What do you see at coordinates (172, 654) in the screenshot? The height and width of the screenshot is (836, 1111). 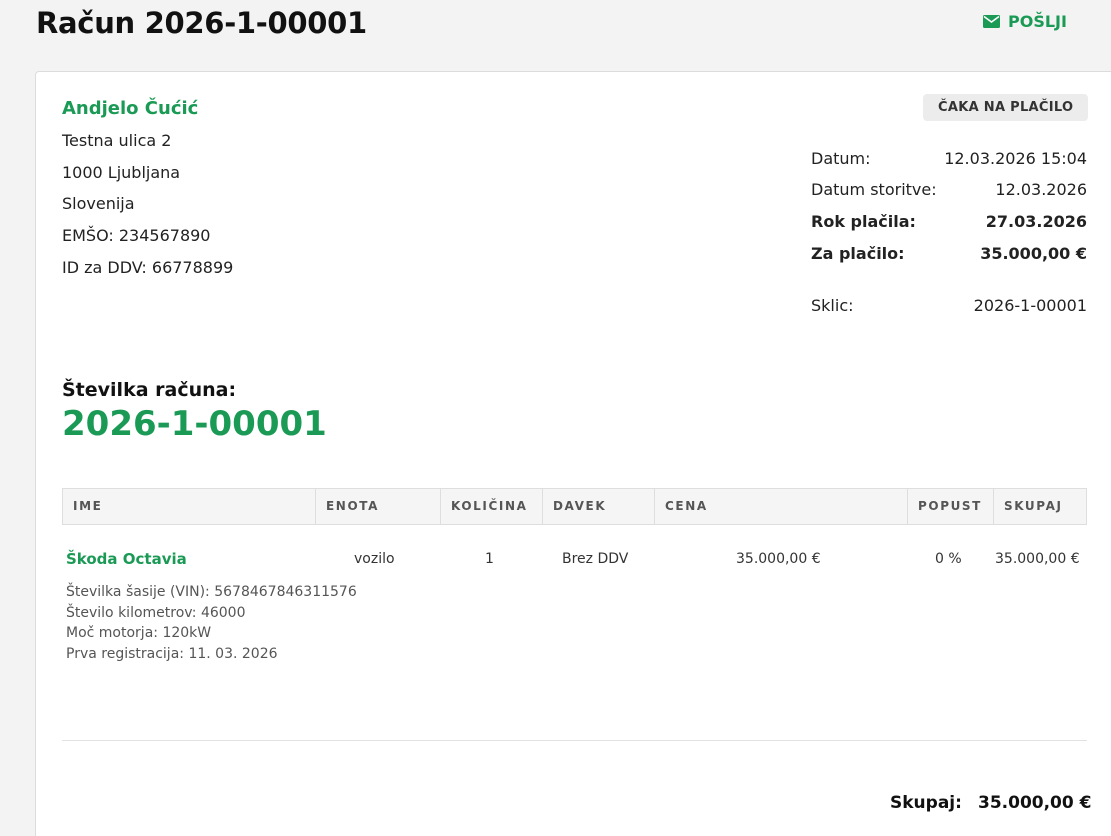 I see `item-description-line: Prva registracija: 11. 03. 2026` at bounding box center [172, 654].